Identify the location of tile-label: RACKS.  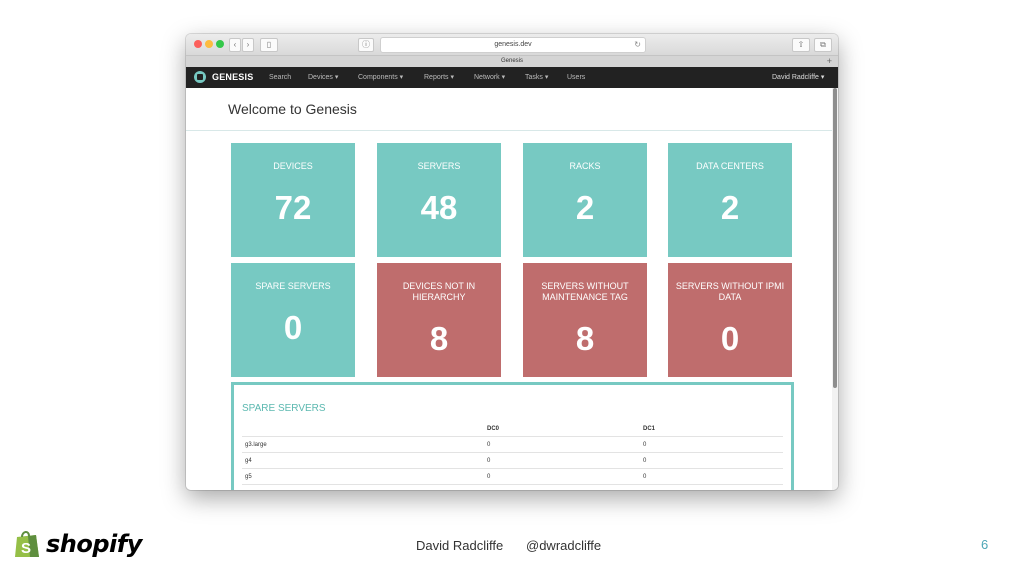
(585, 166).